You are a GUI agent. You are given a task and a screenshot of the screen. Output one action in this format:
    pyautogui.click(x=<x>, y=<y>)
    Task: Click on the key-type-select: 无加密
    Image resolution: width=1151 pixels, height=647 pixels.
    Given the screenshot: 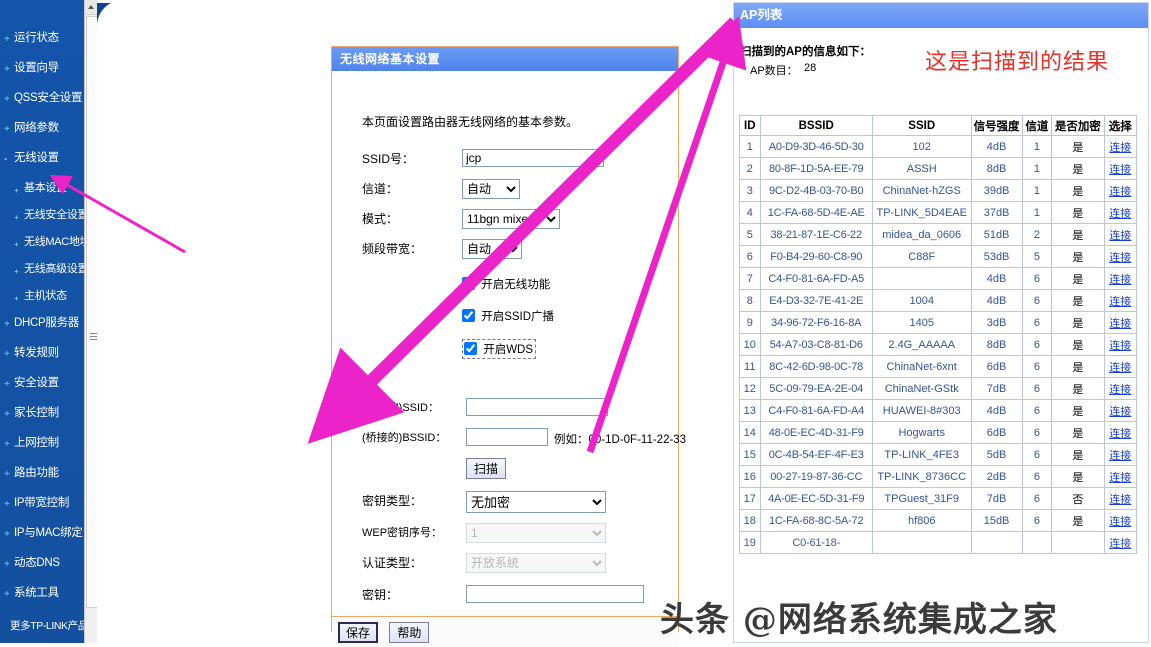 What is the action you would take?
    pyautogui.click(x=536, y=502)
    